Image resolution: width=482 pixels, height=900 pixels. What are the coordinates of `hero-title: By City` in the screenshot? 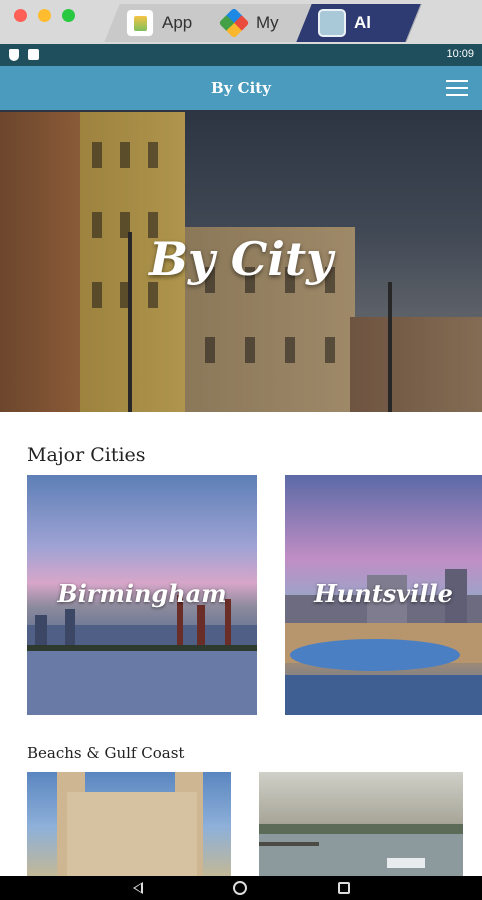 It's located at (241, 259).